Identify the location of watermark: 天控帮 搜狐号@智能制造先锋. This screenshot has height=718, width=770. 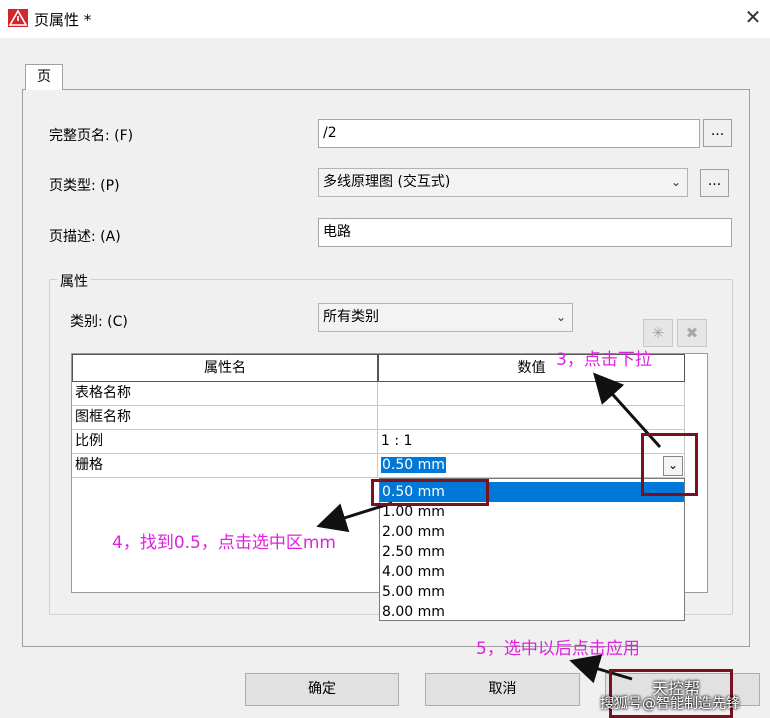
(685, 693).